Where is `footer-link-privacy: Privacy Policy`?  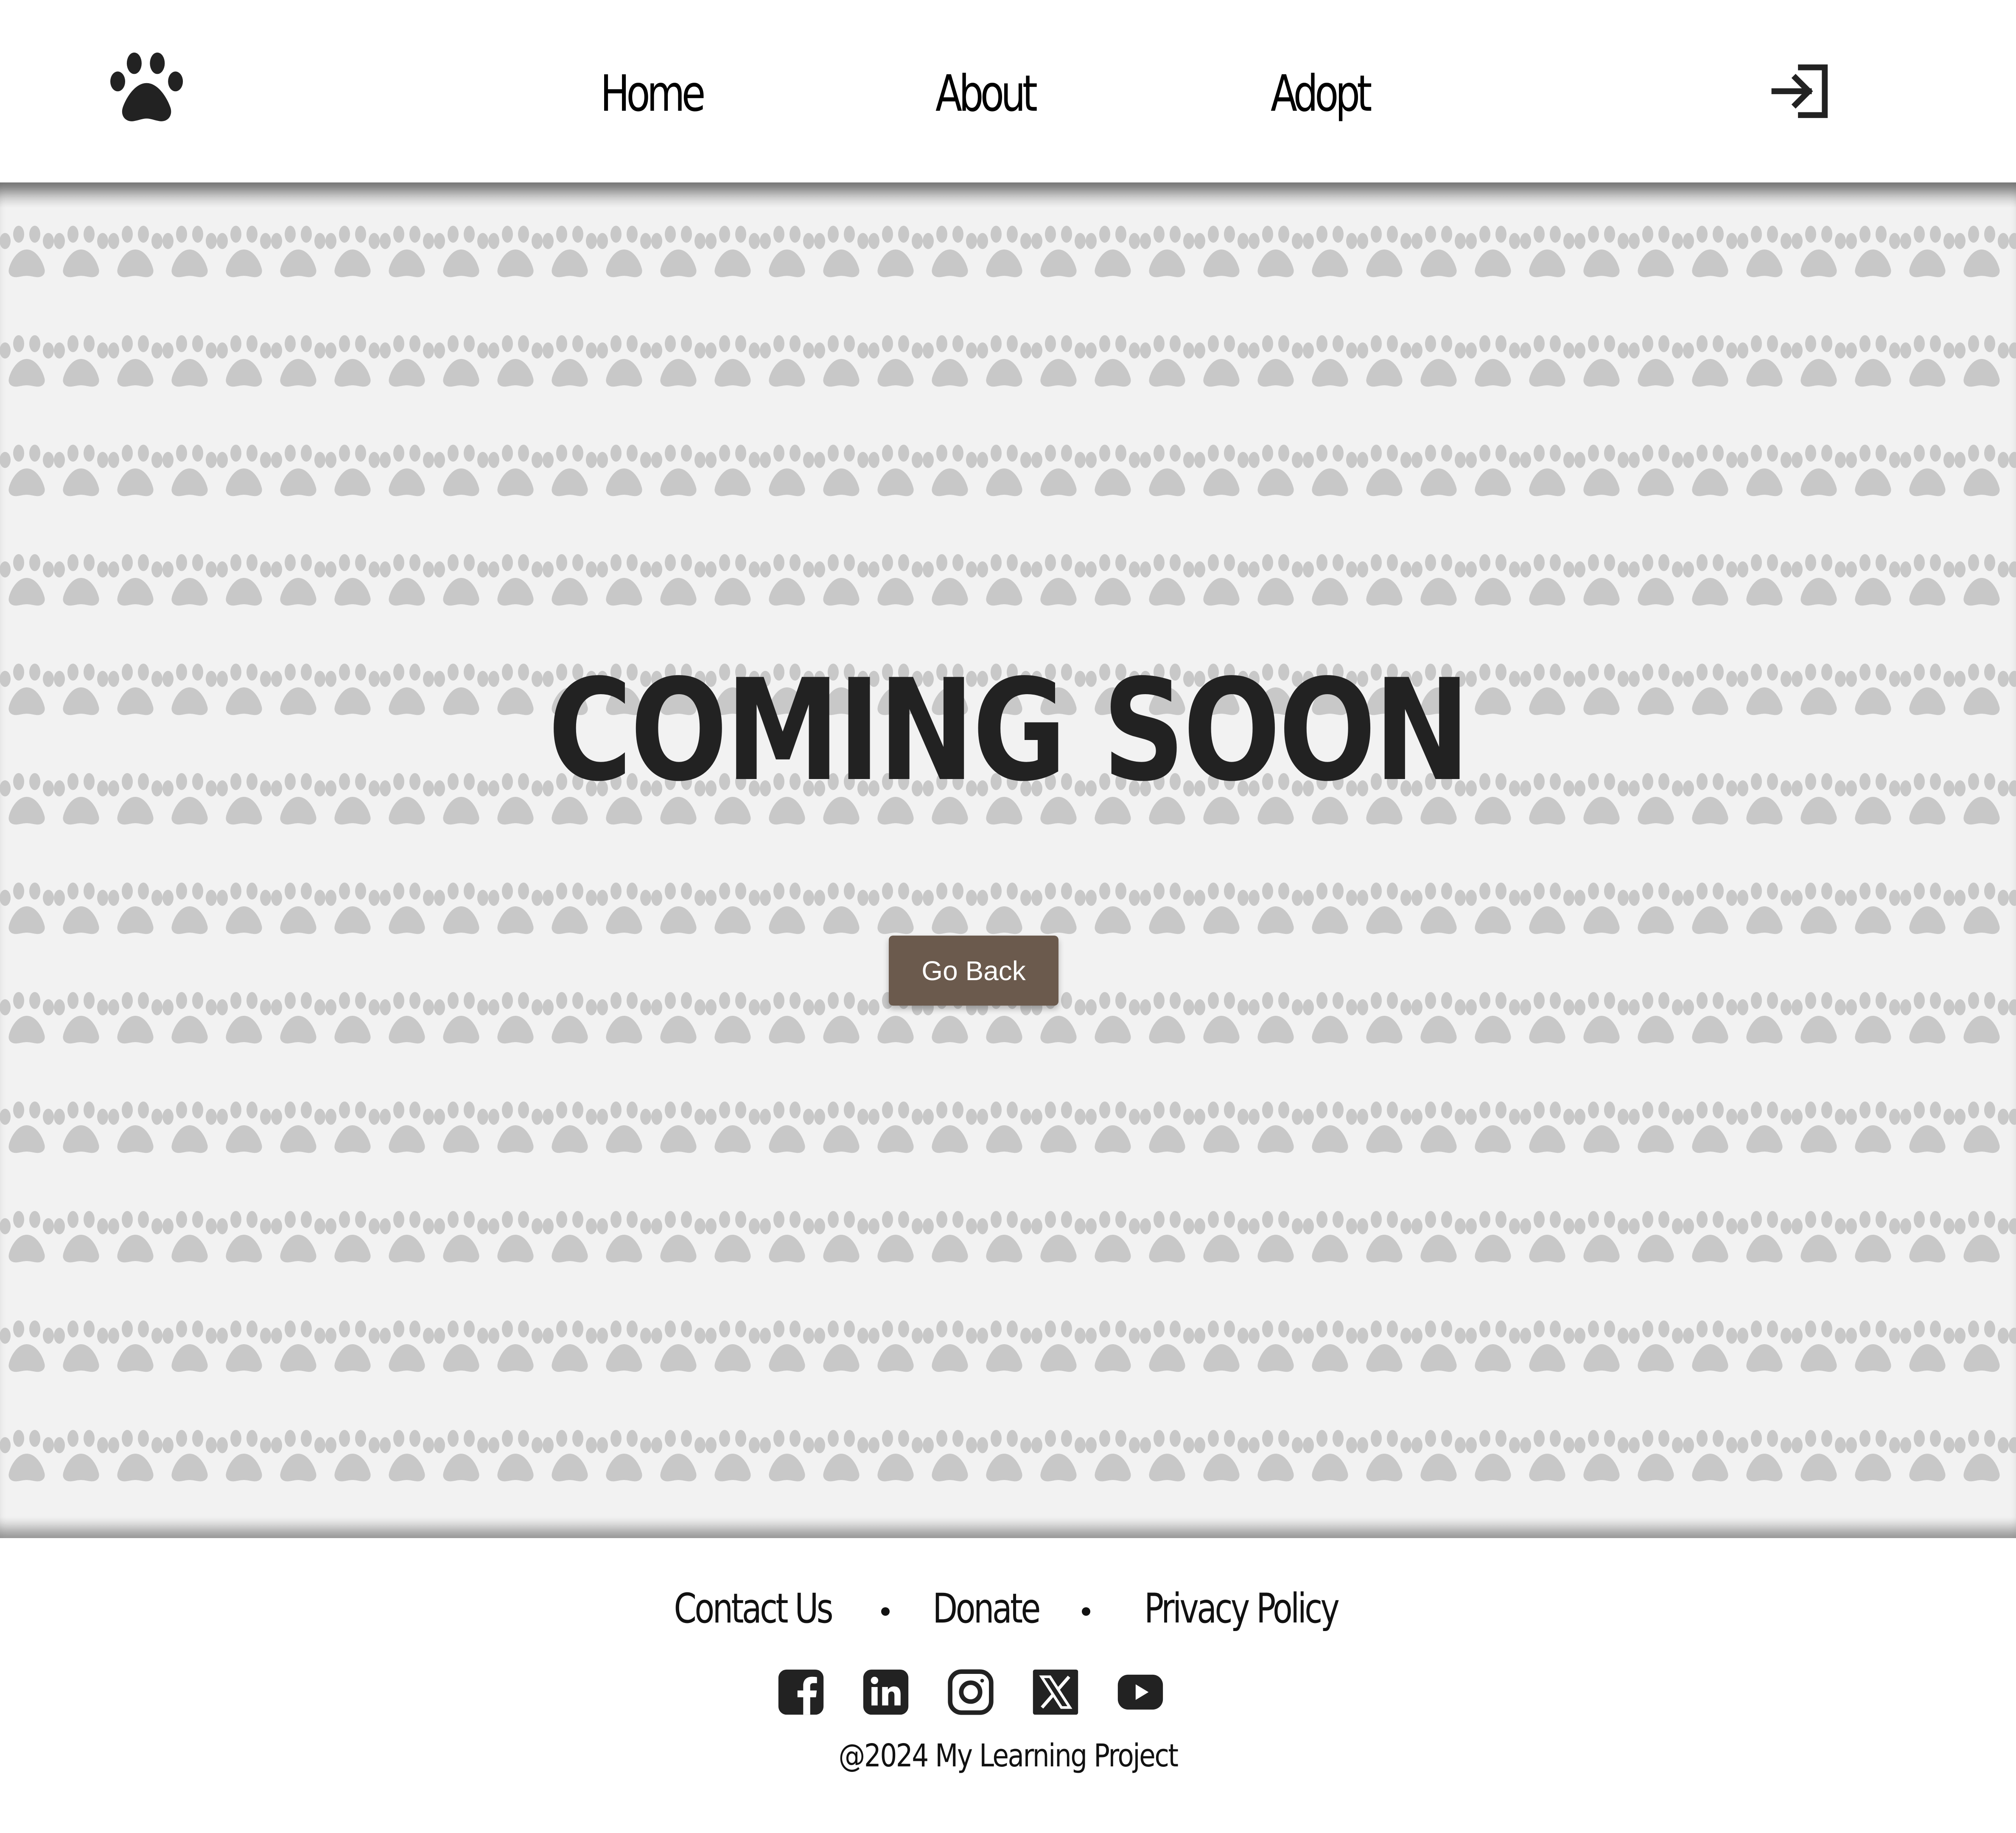 footer-link-privacy: Privacy Policy is located at coordinates (1242, 1608).